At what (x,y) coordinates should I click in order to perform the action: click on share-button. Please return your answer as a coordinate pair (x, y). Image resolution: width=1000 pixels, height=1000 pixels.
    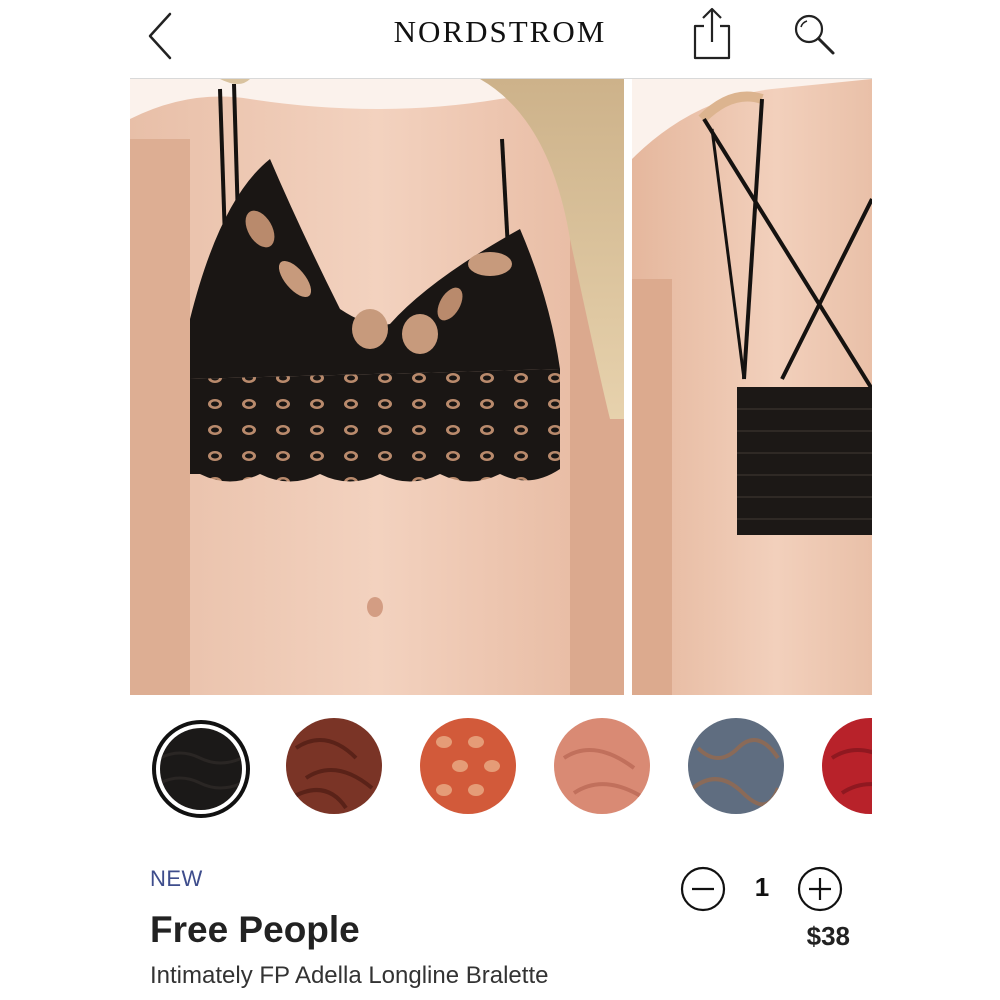
    Looking at the image, I should click on (712, 34).